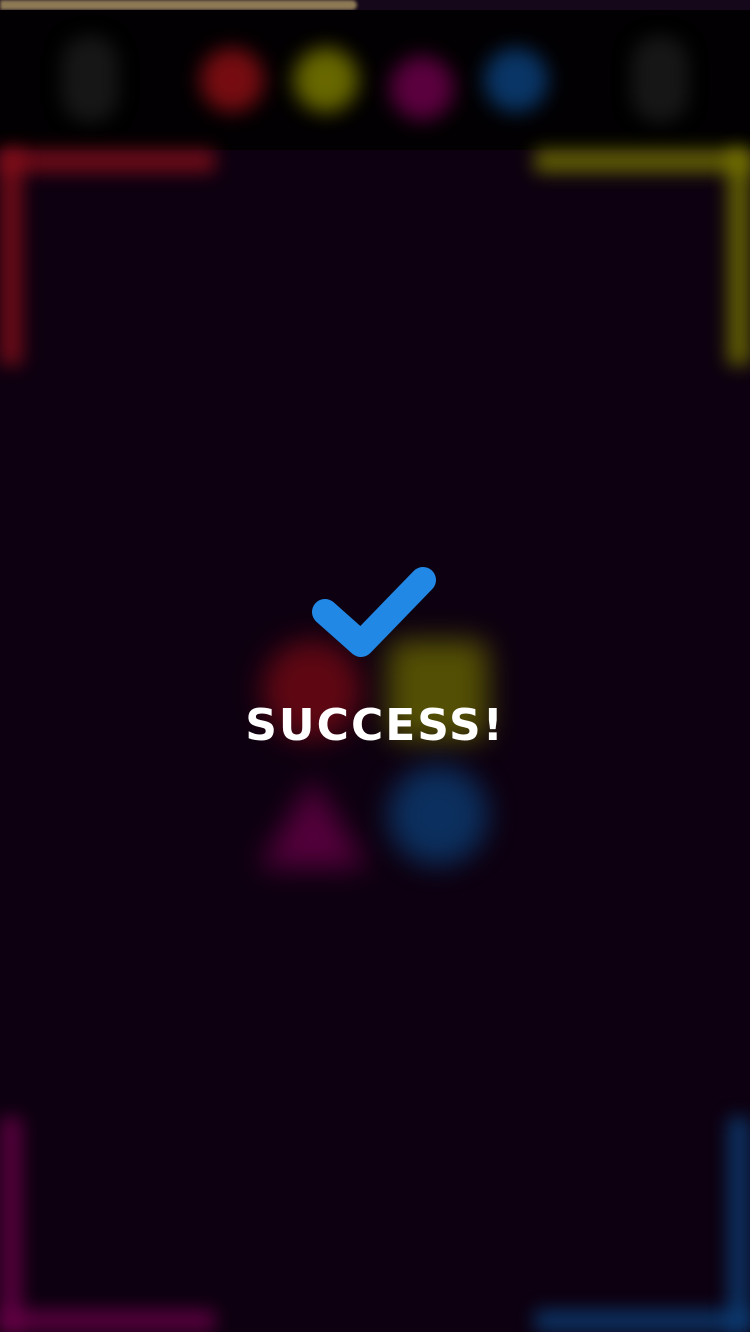 This screenshot has height=1332, width=750. I want to click on corner-top-right-v, so click(739, 257).